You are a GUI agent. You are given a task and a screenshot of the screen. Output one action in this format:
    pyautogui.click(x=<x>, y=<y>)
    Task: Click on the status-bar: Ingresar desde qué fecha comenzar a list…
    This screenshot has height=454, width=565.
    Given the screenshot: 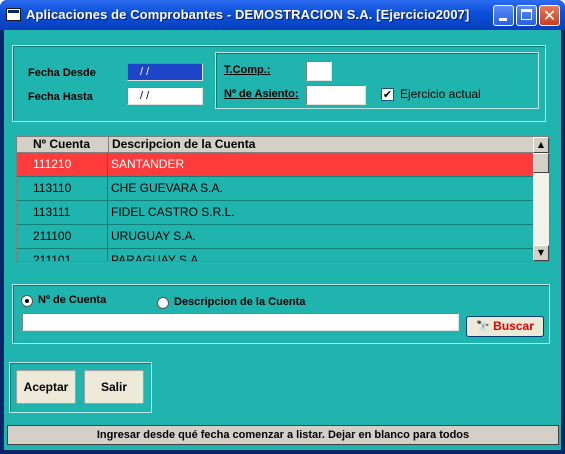 What is the action you would take?
    pyautogui.click(x=283, y=435)
    